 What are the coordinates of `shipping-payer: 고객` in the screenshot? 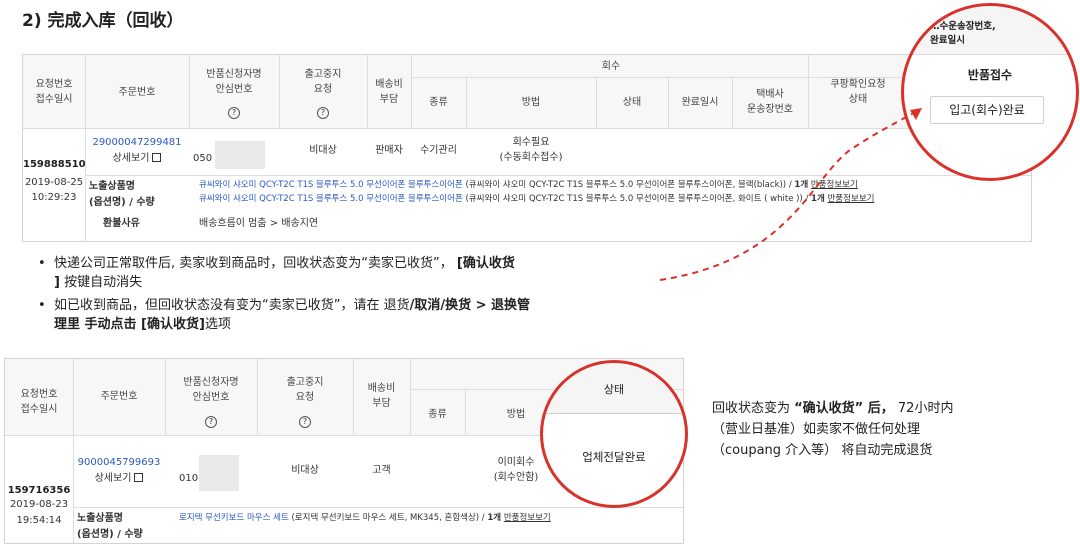 It's located at (381, 470).